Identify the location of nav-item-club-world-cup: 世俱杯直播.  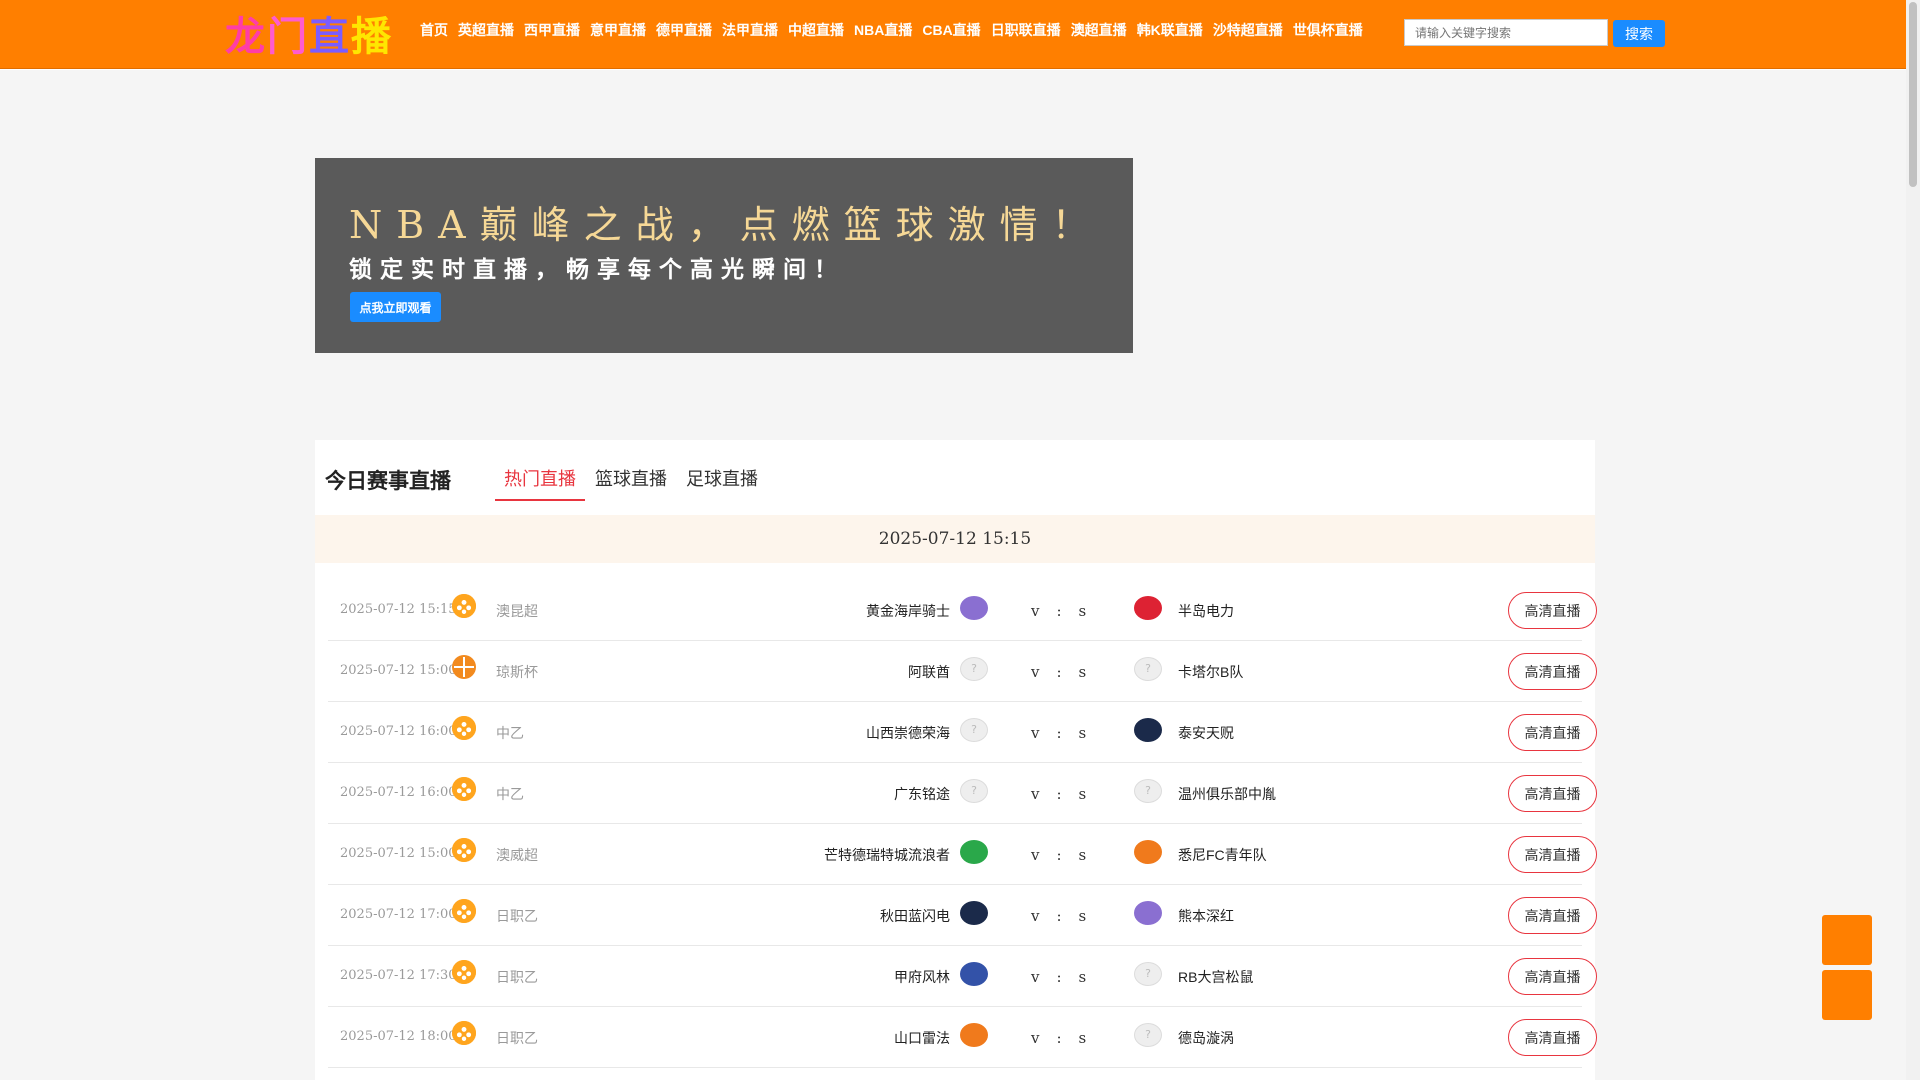
(1328, 30).